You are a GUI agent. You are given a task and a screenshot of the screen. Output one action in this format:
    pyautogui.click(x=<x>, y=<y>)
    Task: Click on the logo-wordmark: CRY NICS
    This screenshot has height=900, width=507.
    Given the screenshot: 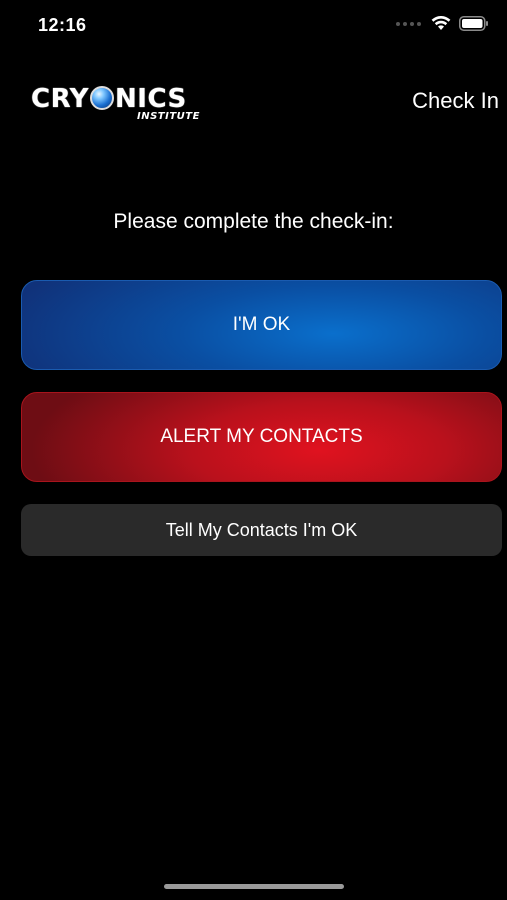 What is the action you would take?
    pyautogui.click(x=109, y=99)
    